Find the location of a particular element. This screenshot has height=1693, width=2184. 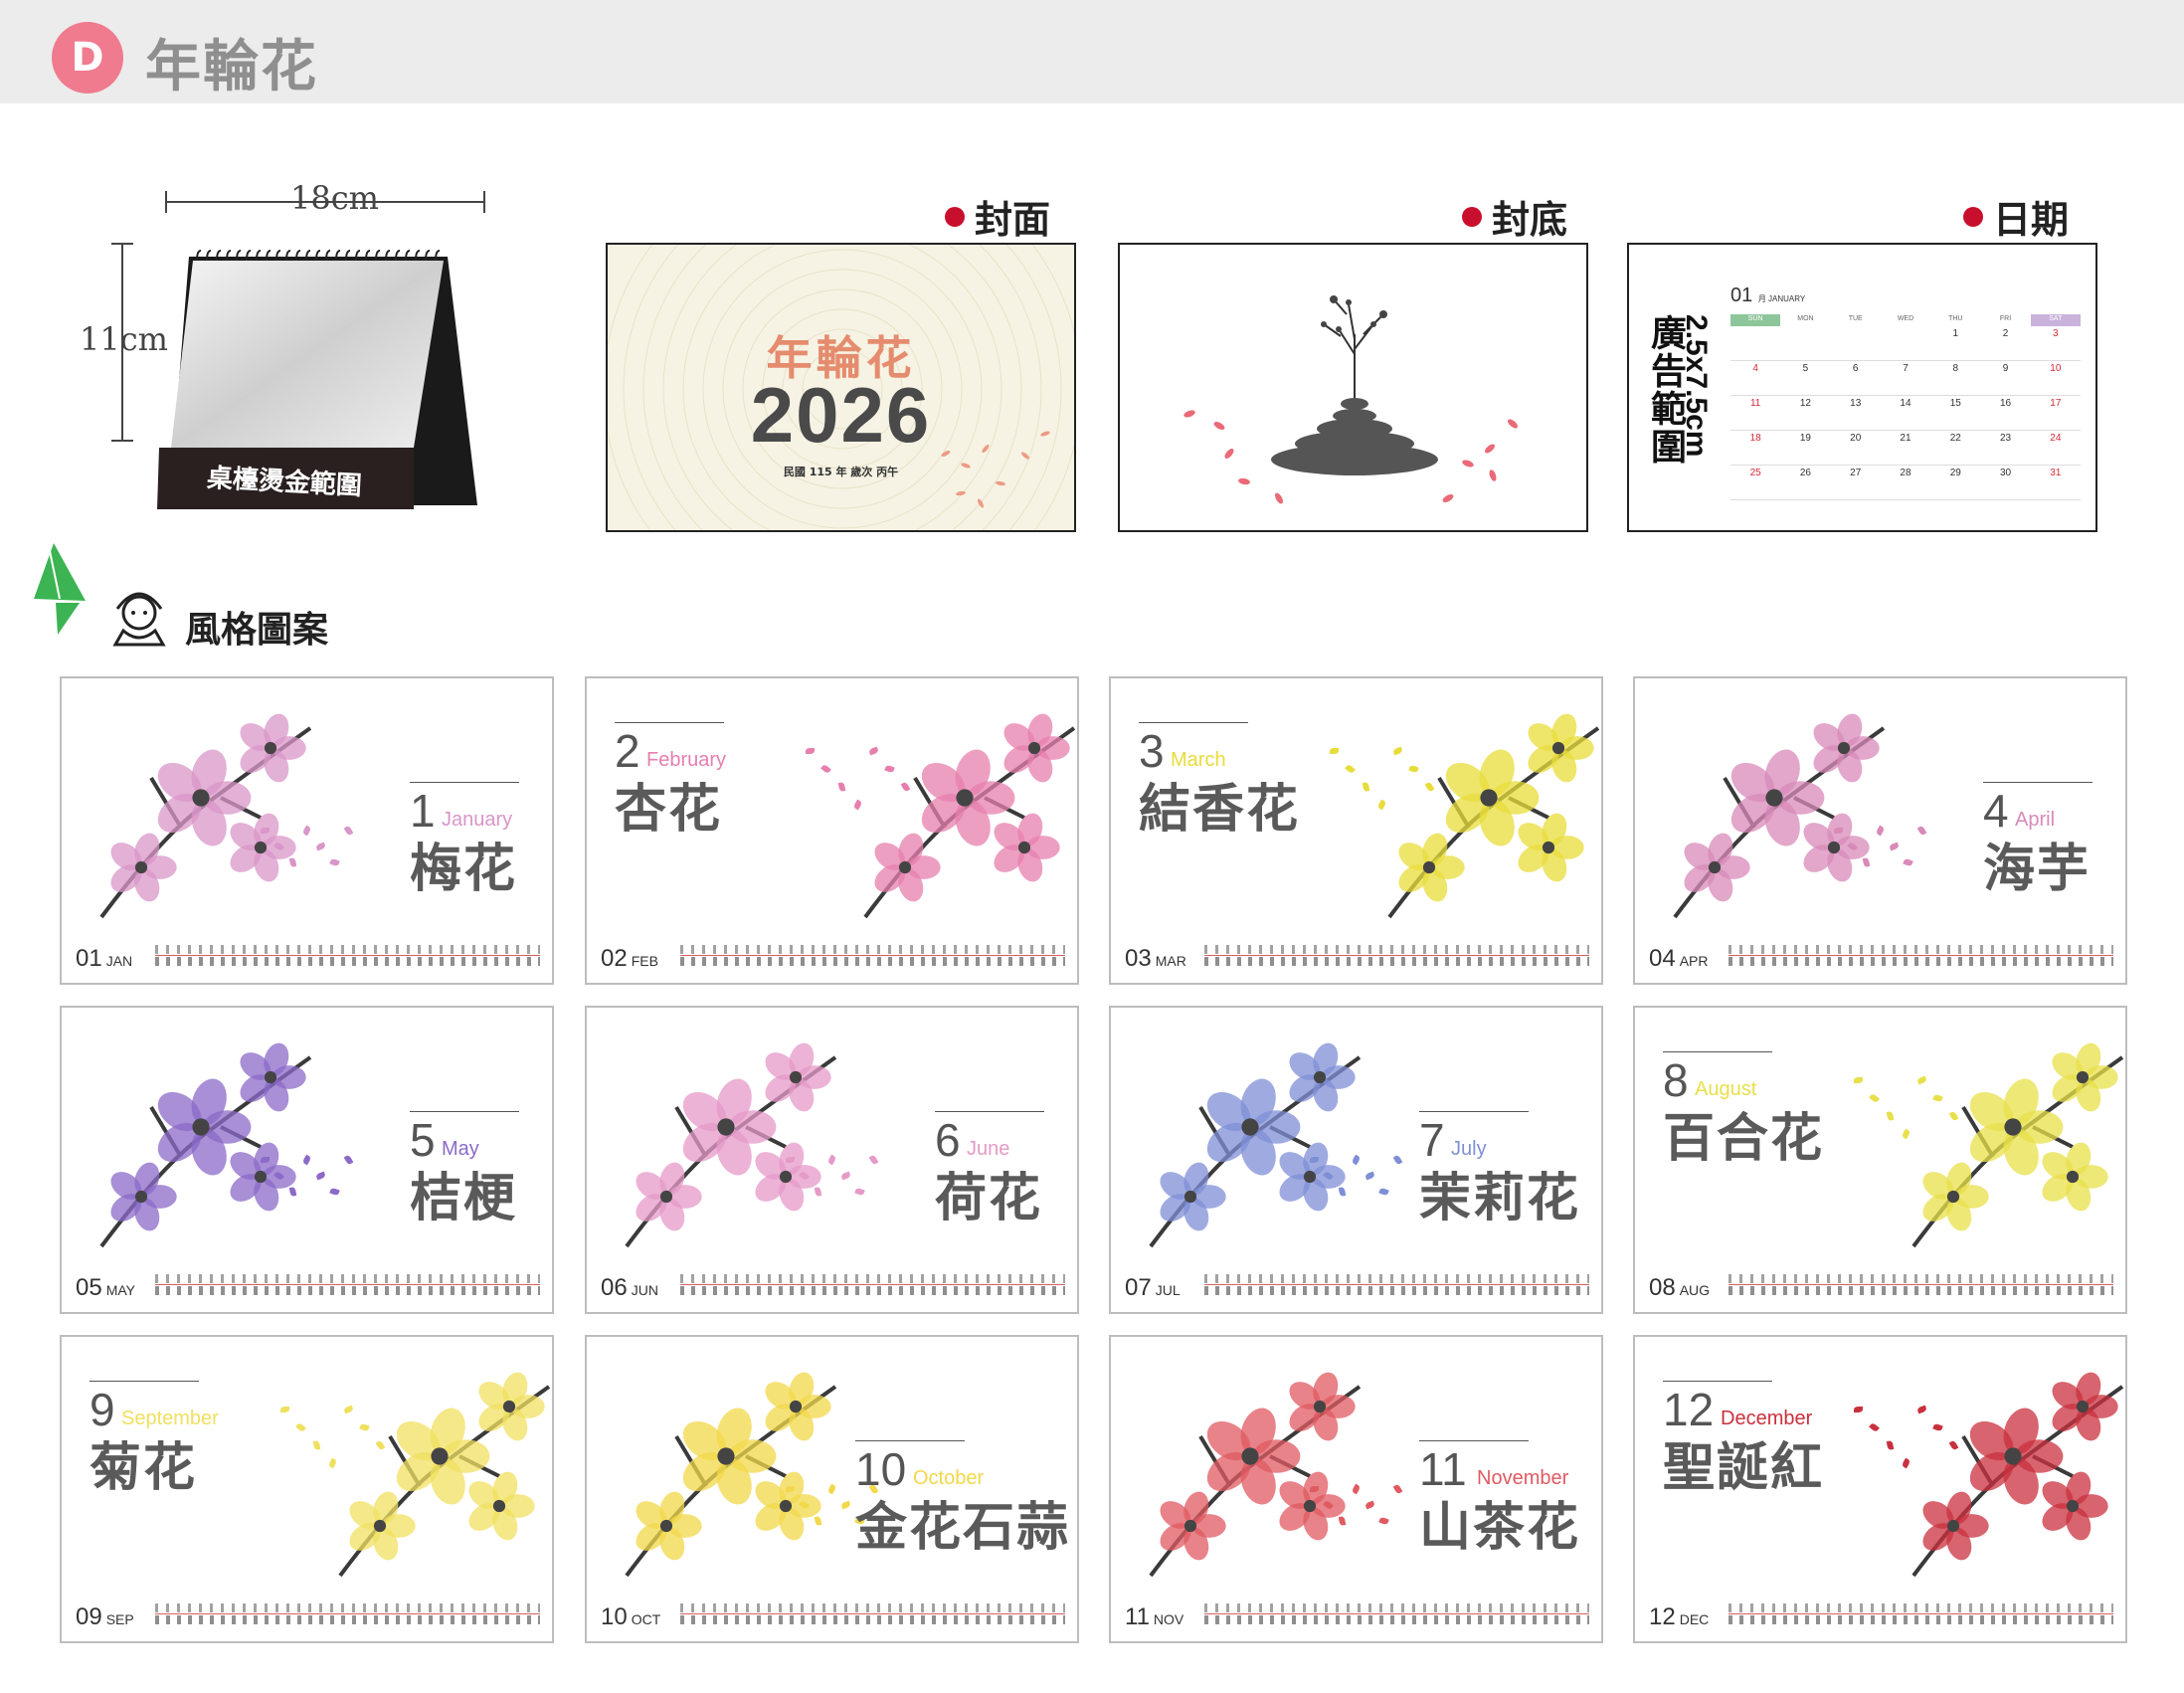

month-footer-abbr: JUL is located at coordinates (1168, 1290).